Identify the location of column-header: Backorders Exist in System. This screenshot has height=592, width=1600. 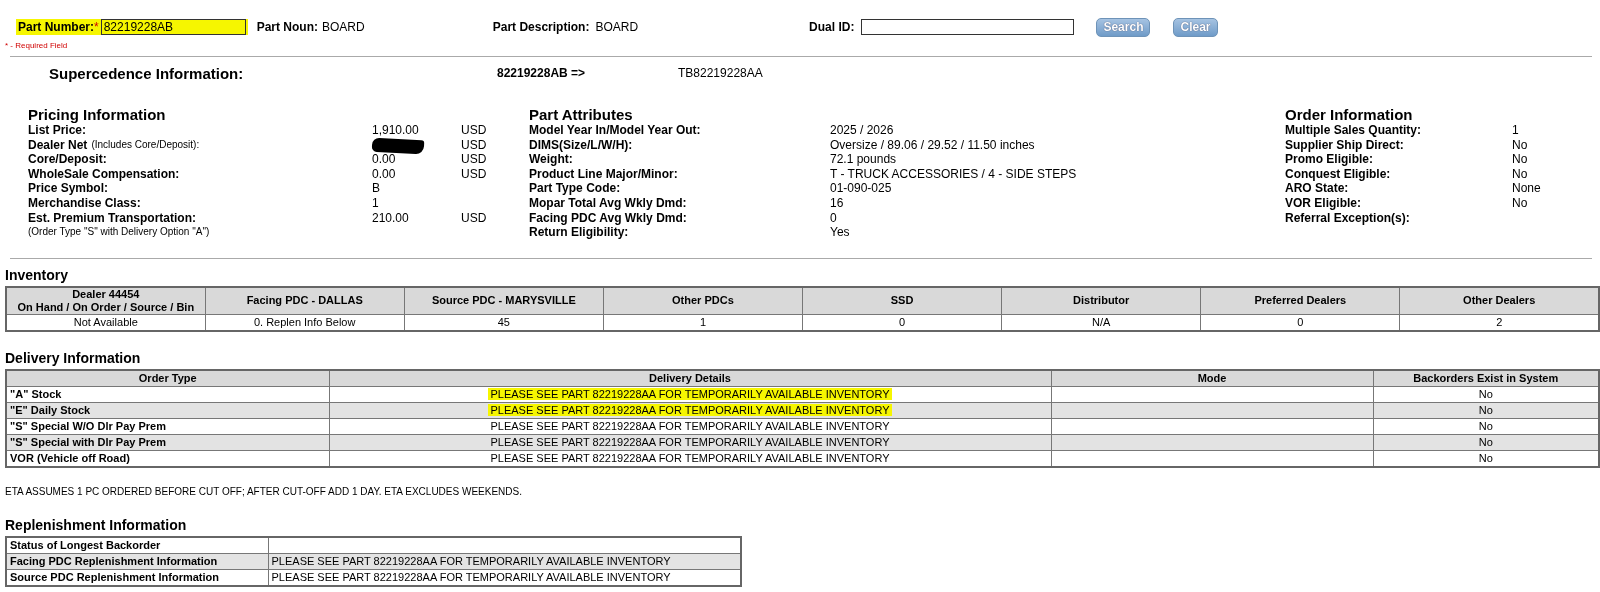
(1486, 378).